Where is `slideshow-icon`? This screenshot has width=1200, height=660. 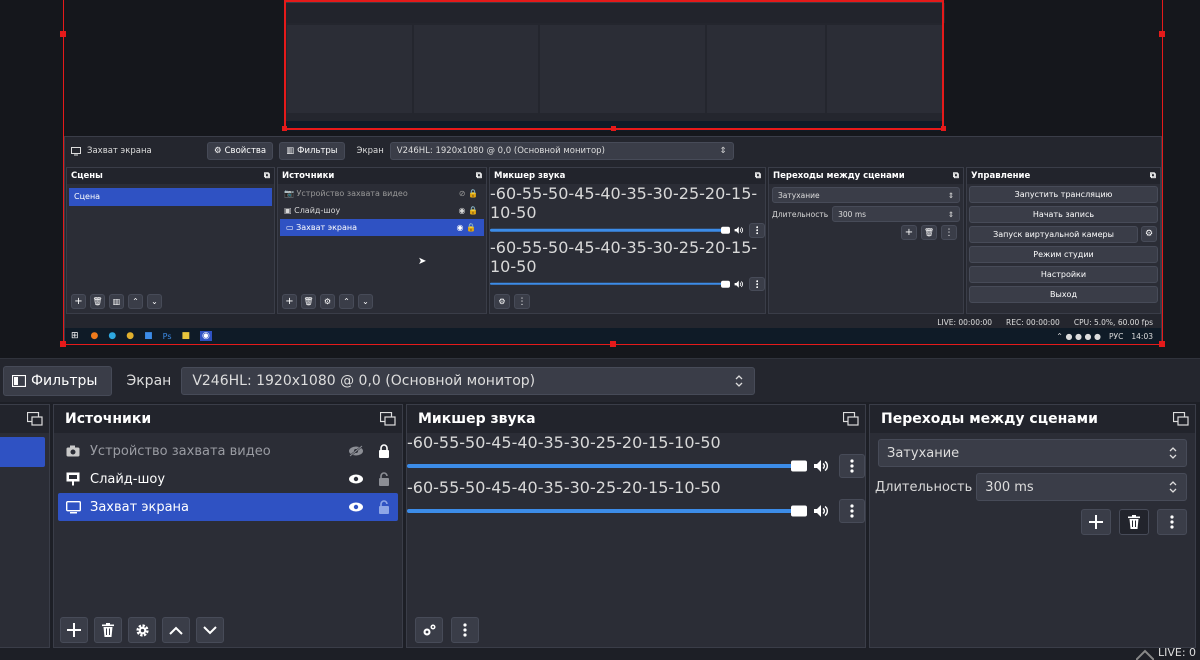 slideshow-icon is located at coordinates (76, 479).